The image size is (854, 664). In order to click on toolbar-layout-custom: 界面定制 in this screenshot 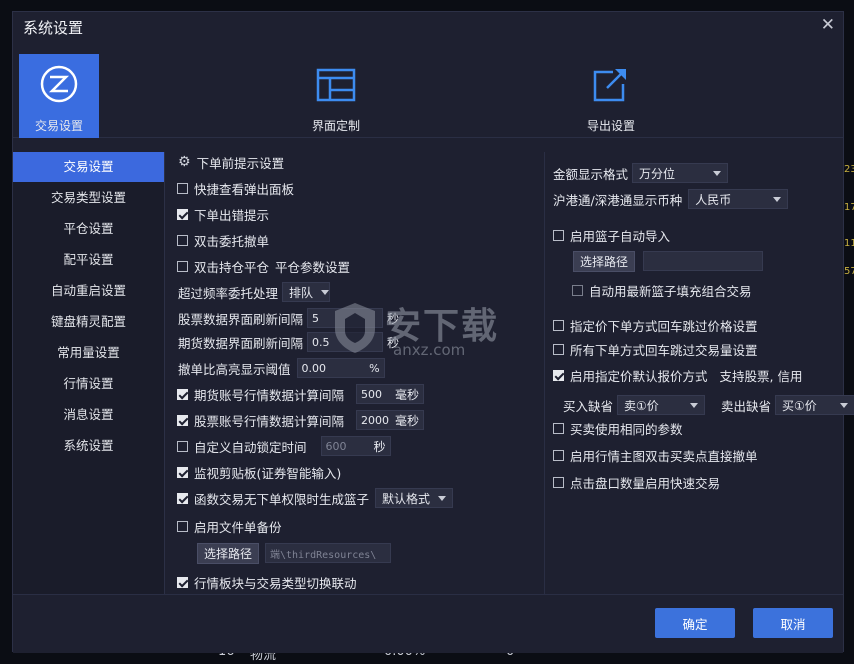, I will do `click(336, 96)`.